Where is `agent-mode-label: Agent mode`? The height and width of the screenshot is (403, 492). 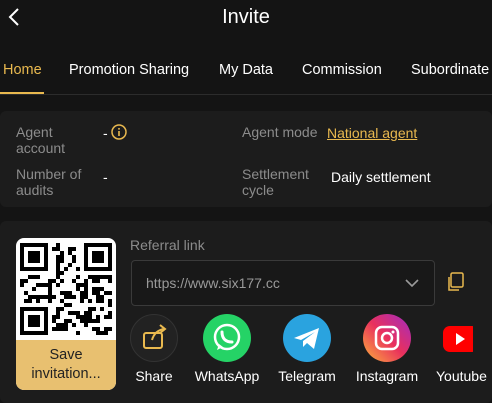 agent-mode-label: Agent mode is located at coordinates (280, 132).